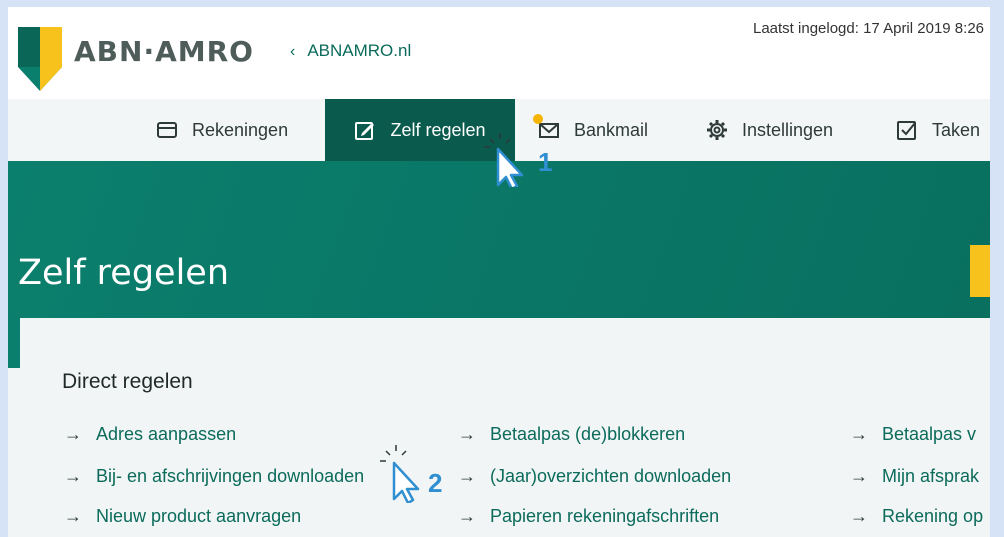 The width and height of the screenshot is (1004, 537). I want to click on link-papieren-rekeningafschriften: → Papieren rekeningafschriften, so click(588, 516).